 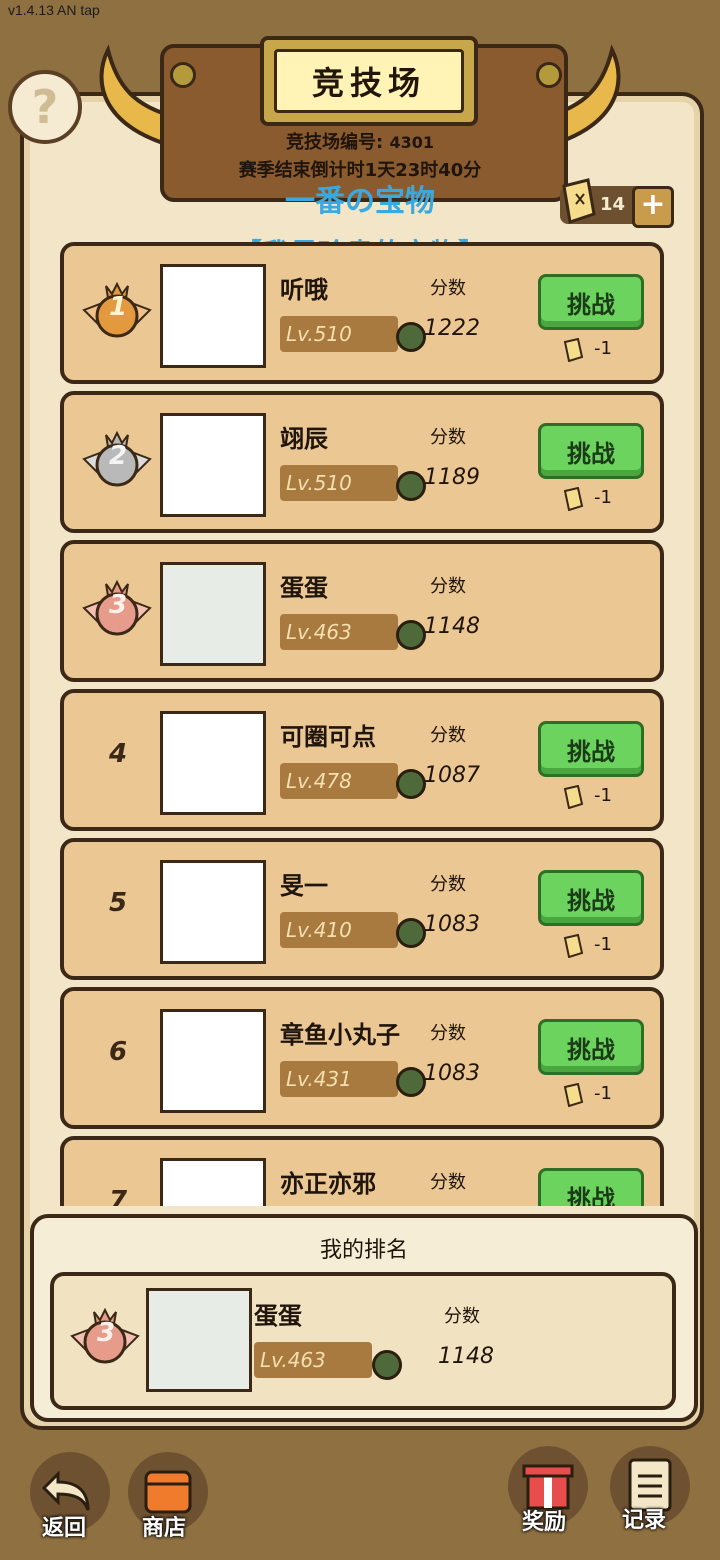 What do you see at coordinates (54, 10) in the screenshot?
I see `version-label: v1.4.13 AN tap` at bounding box center [54, 10].